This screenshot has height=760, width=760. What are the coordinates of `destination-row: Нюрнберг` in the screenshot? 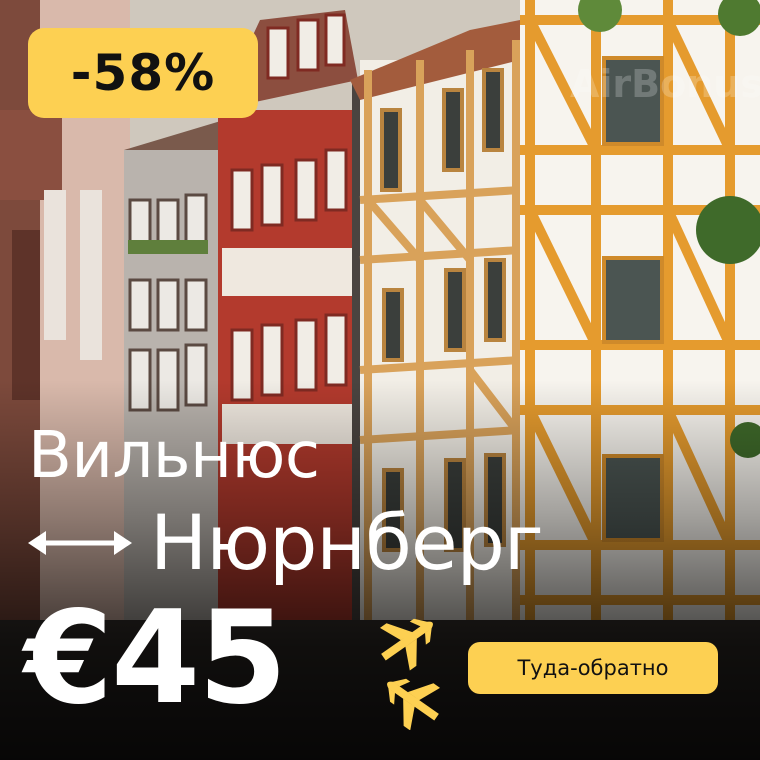 It's located at (286, 543).